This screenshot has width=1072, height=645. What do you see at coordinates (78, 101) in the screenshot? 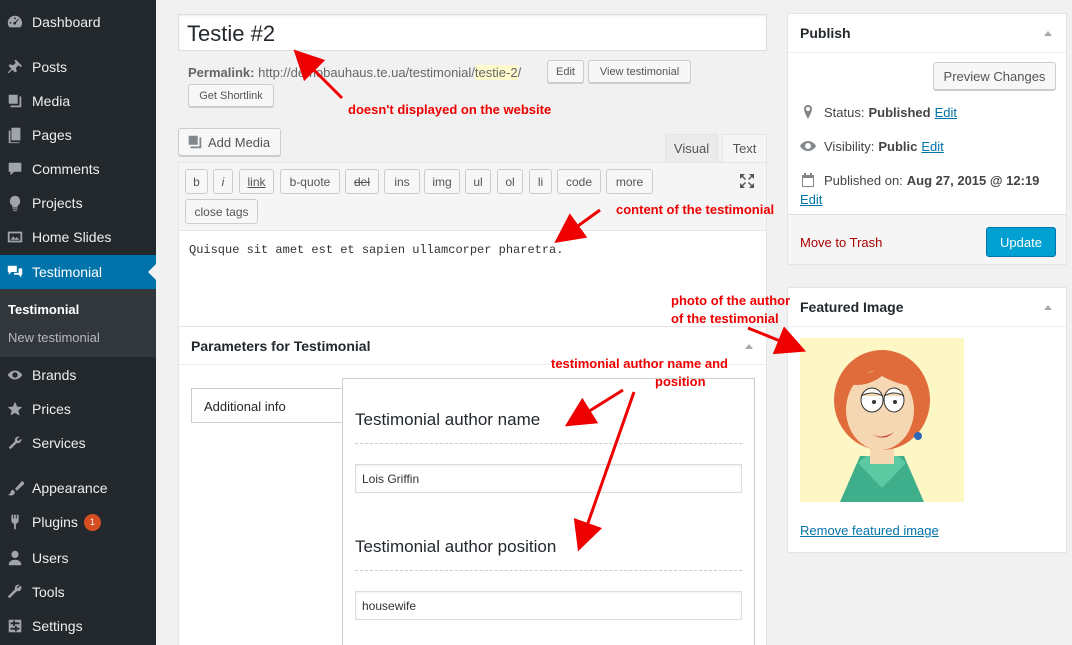
I see `menu-item-media: Media` at bounding box center [78, 101].